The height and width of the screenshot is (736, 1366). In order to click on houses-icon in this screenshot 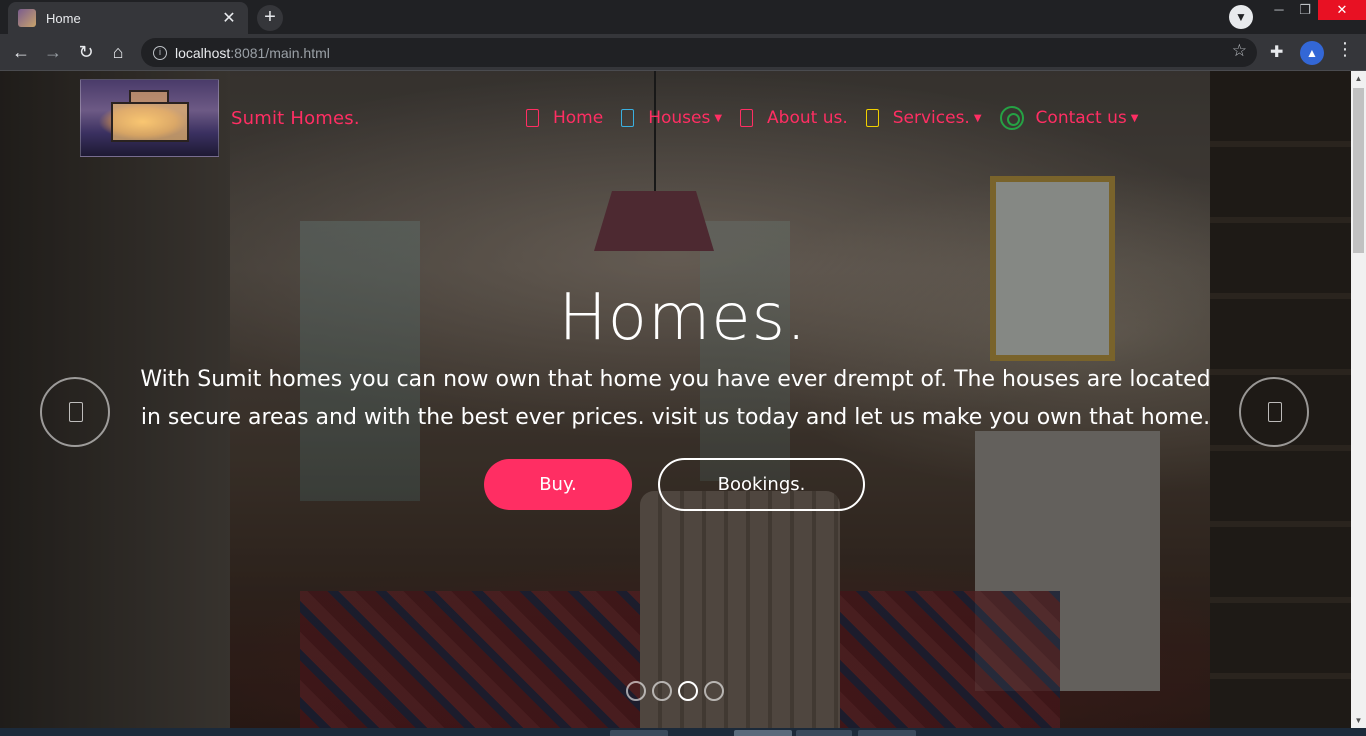, I will do `click(628, 118)`.